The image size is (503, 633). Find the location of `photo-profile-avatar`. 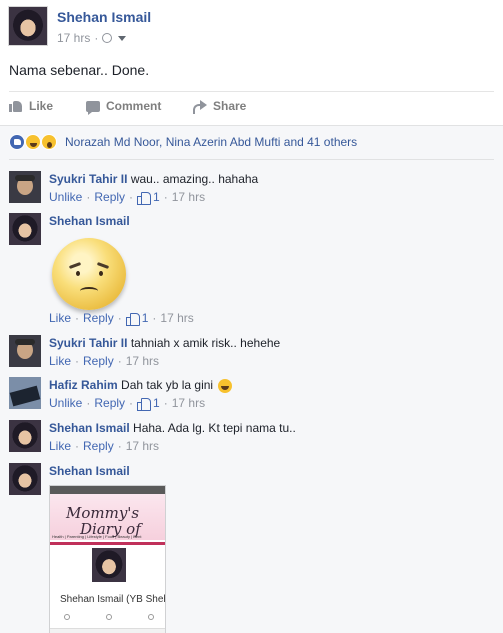

photo-profile-avatar is located at coordinates (109, 565).